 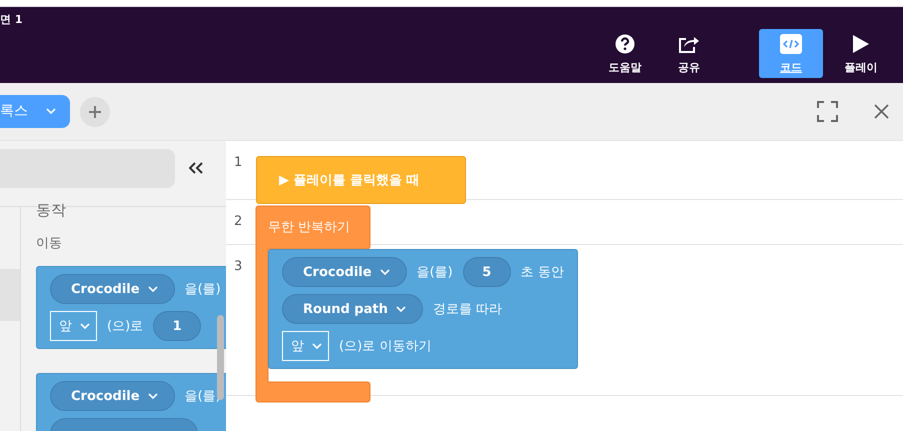 I want to click on help-button: 도움말, so click(x=625, y=53).